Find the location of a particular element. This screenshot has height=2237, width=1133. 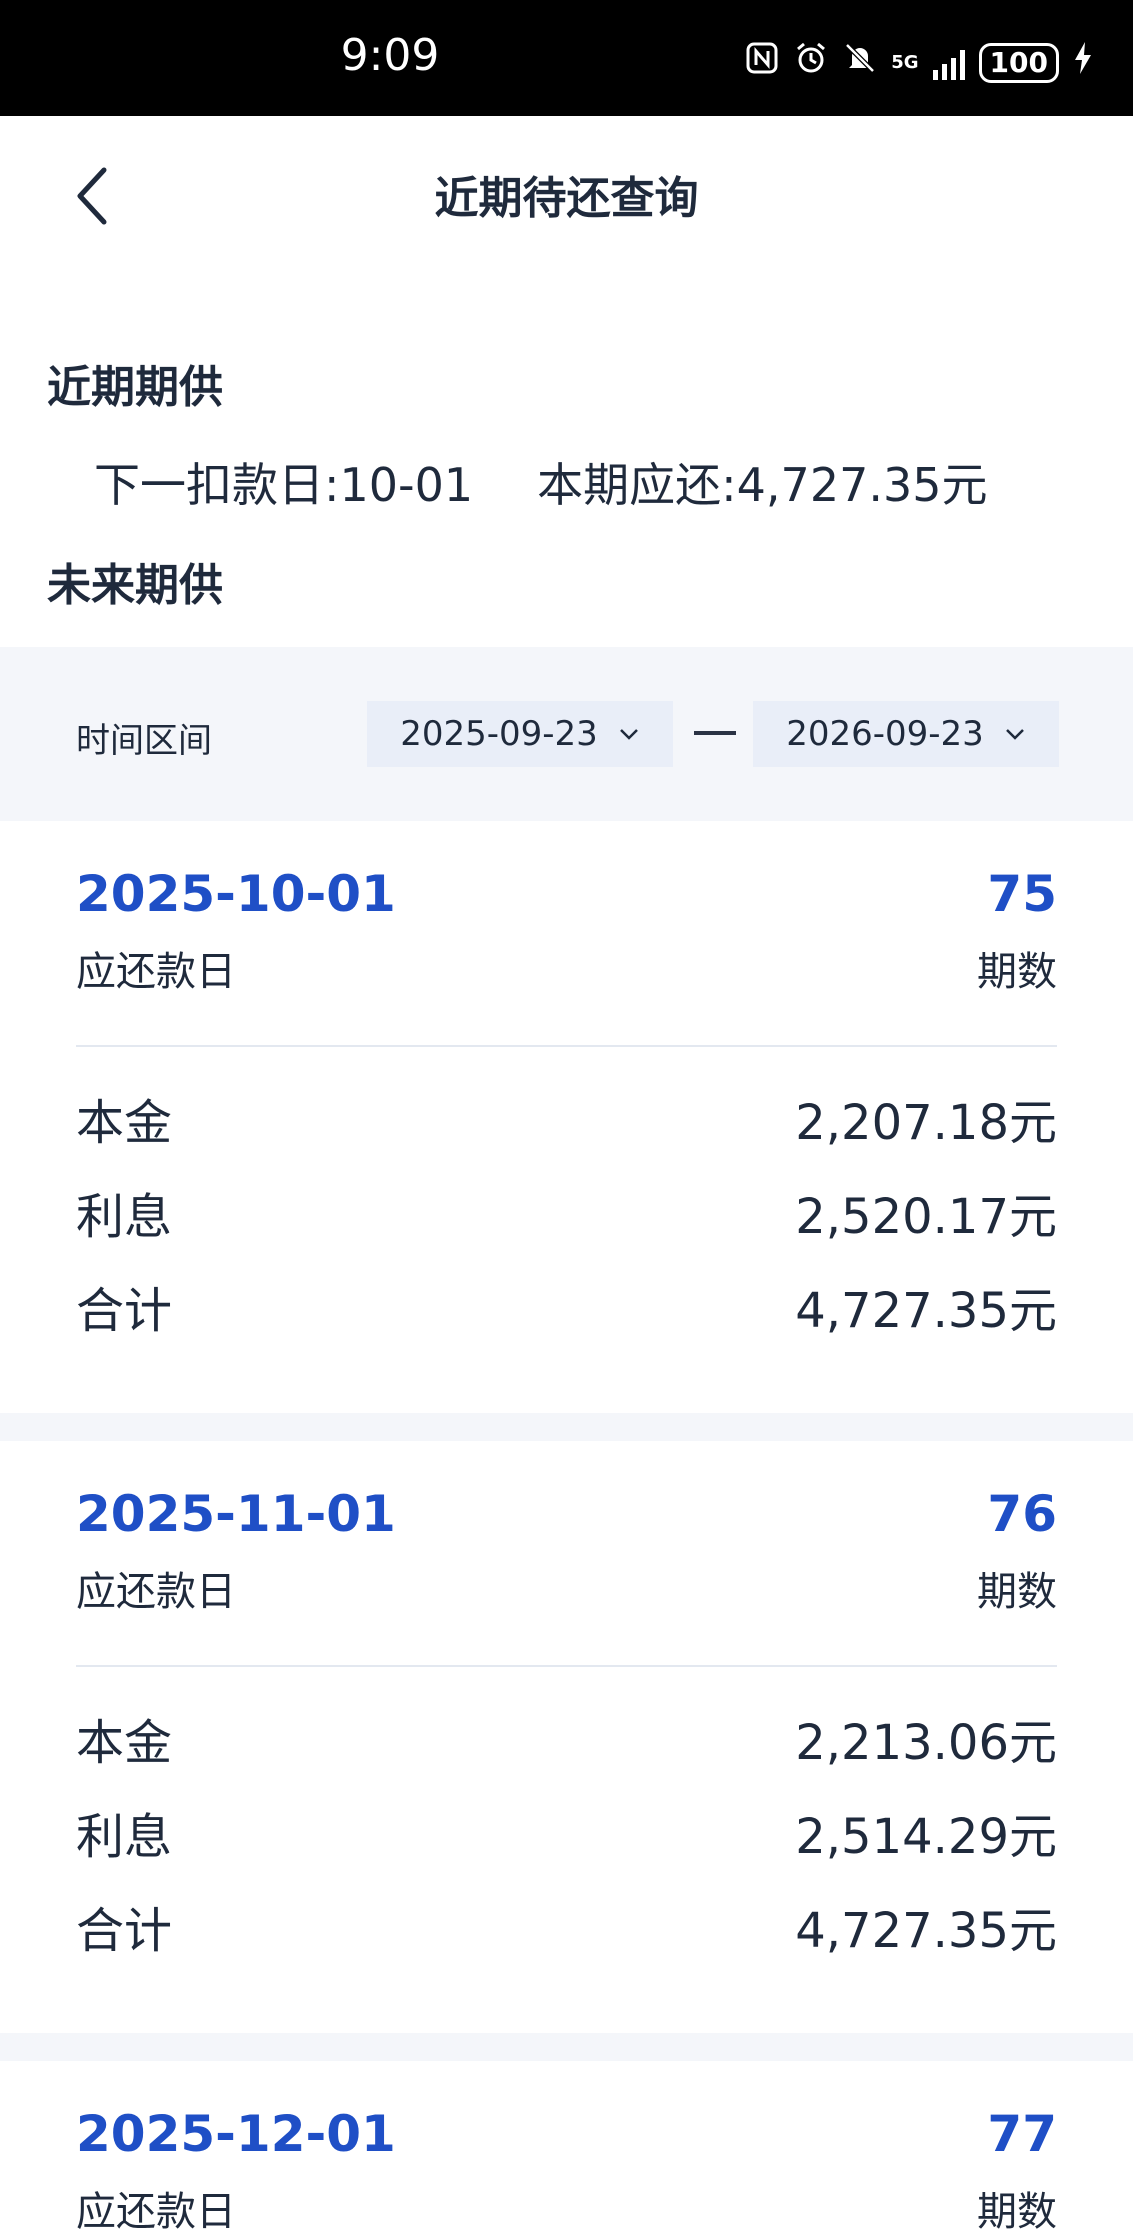

mute-icon is located at coordinates (860, 62).